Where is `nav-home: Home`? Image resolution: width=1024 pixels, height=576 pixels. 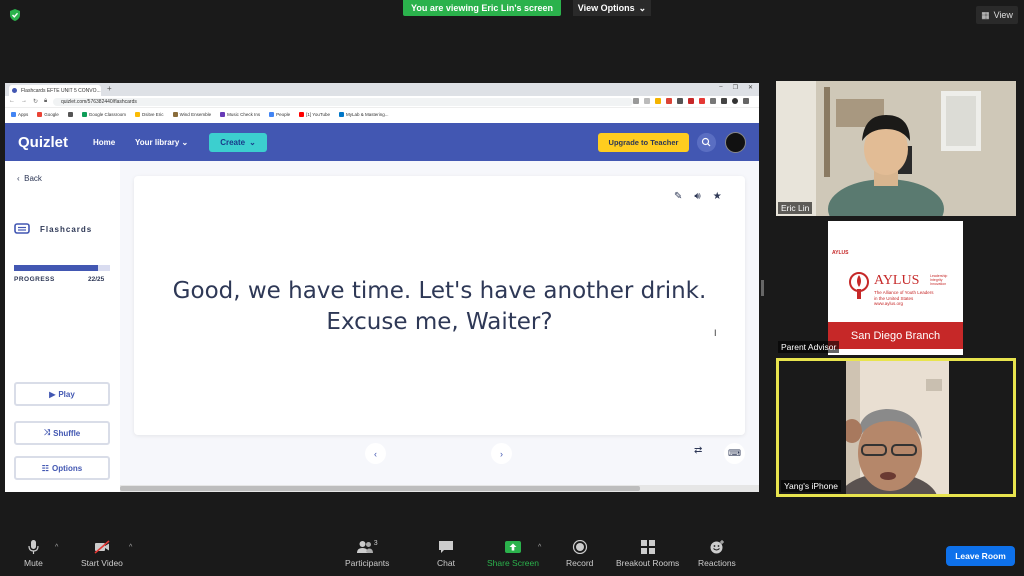
nav-home: Home is located at coordinates (104, 142).